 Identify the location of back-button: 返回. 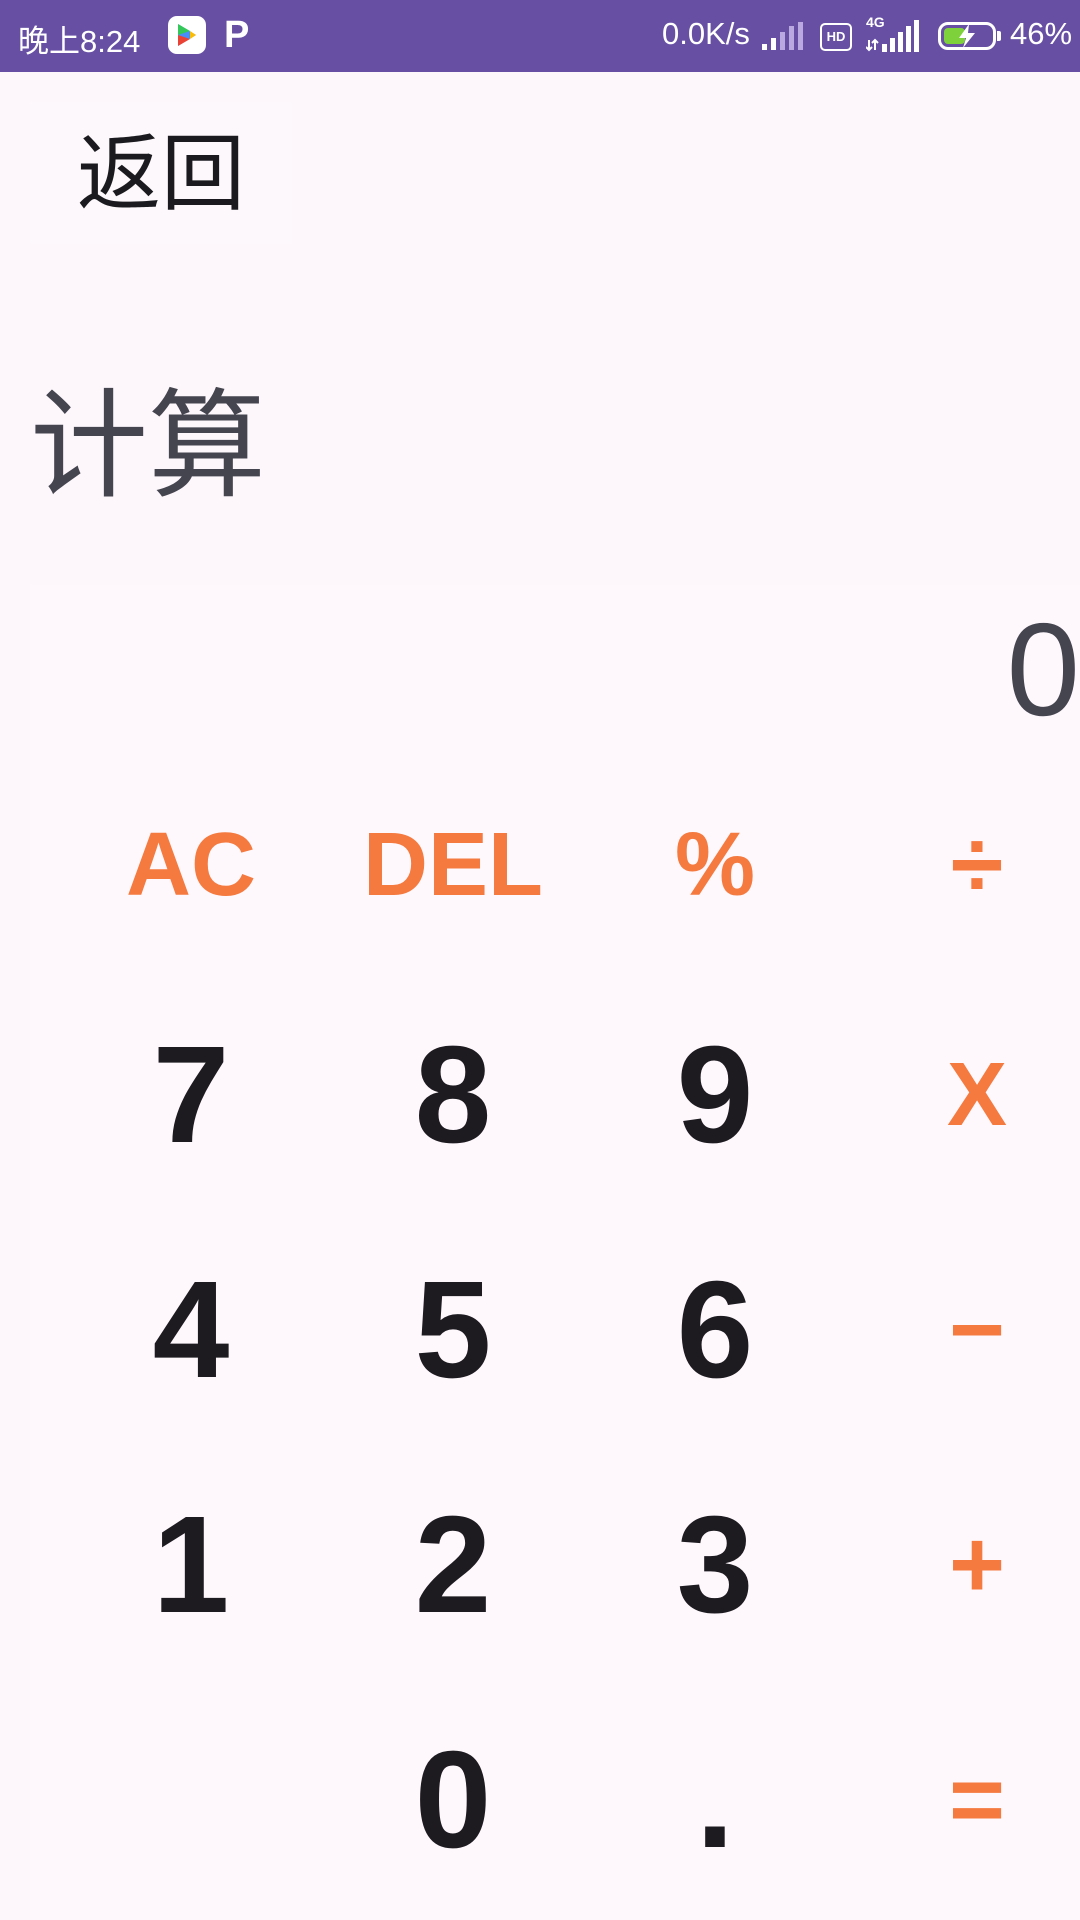
(161, 173).